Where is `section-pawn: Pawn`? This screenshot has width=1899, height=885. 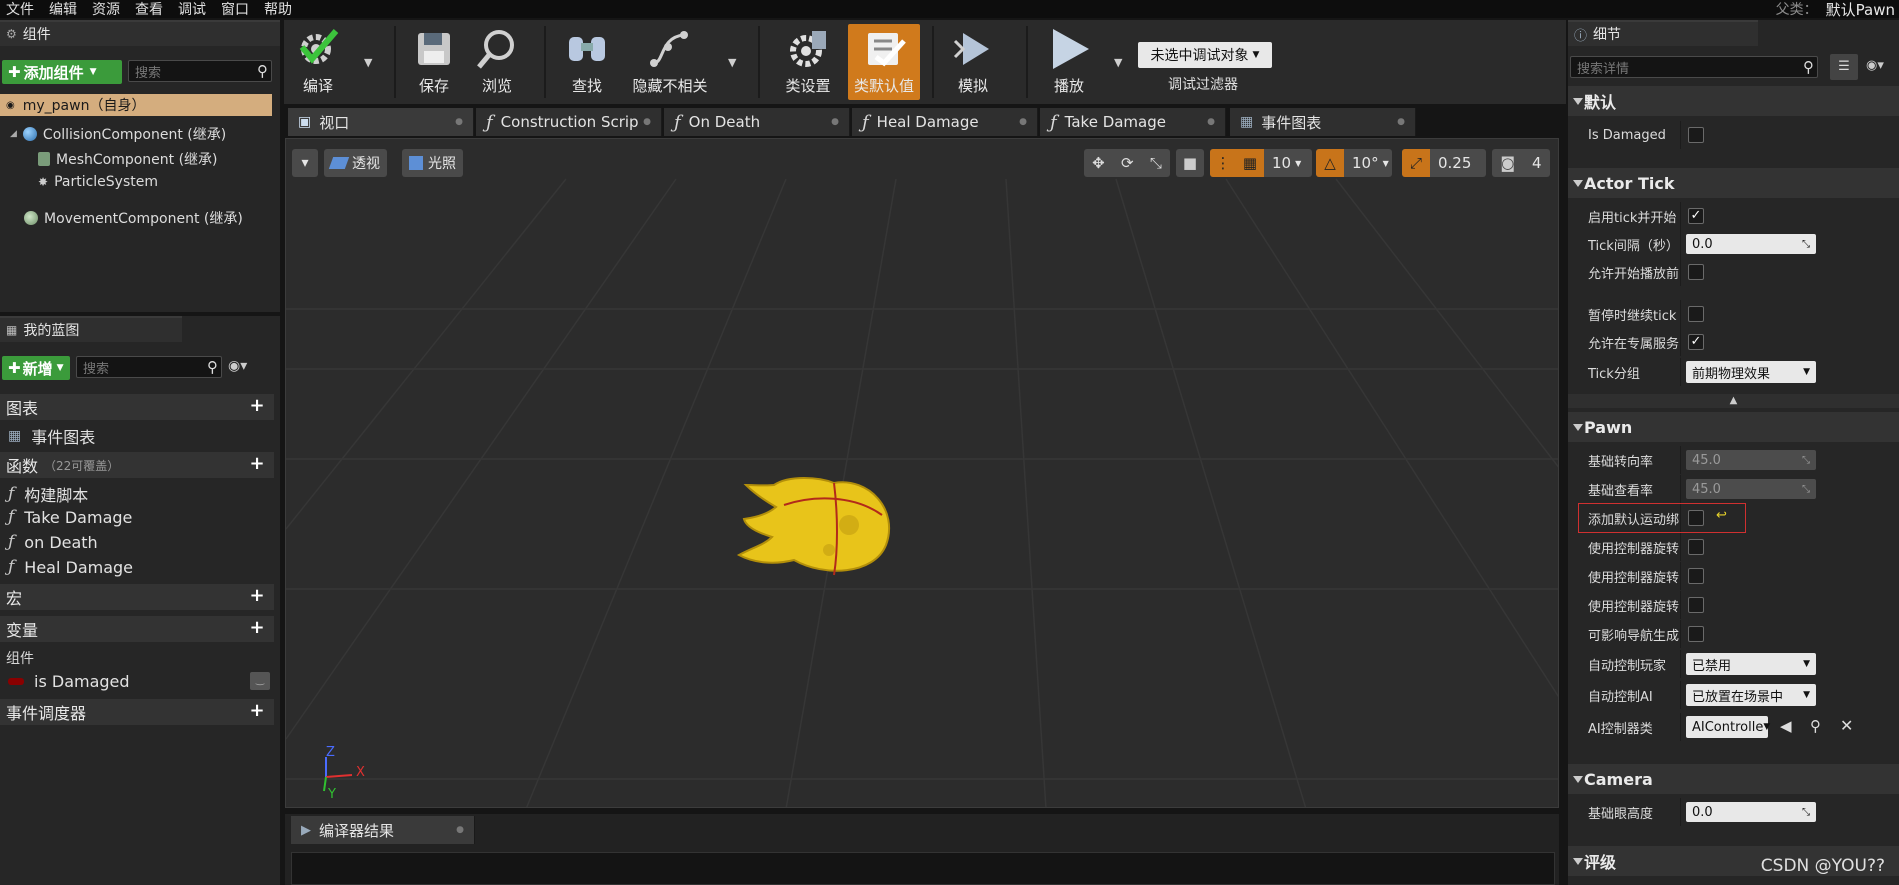
section-pawn: Pawn is located at coordinates (1733, 427).